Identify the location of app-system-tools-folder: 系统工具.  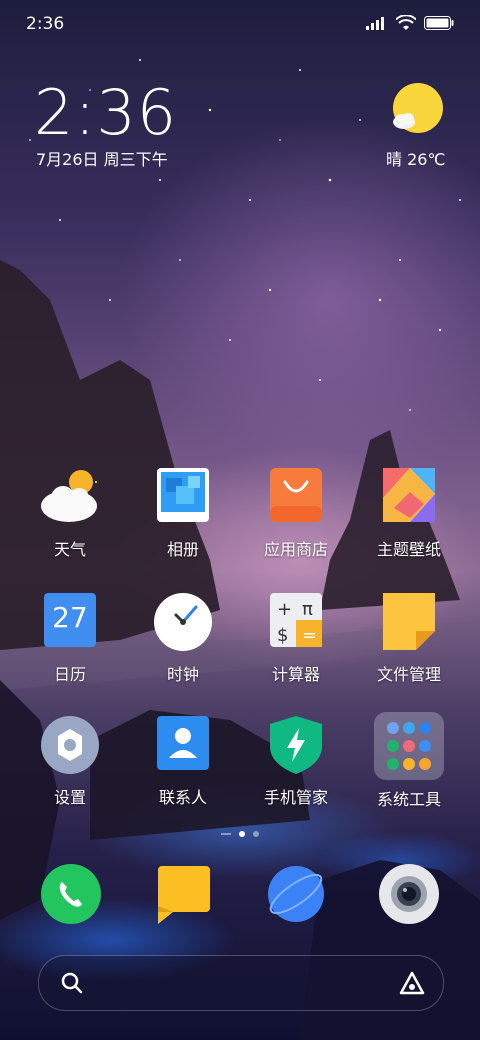
(409, 761).